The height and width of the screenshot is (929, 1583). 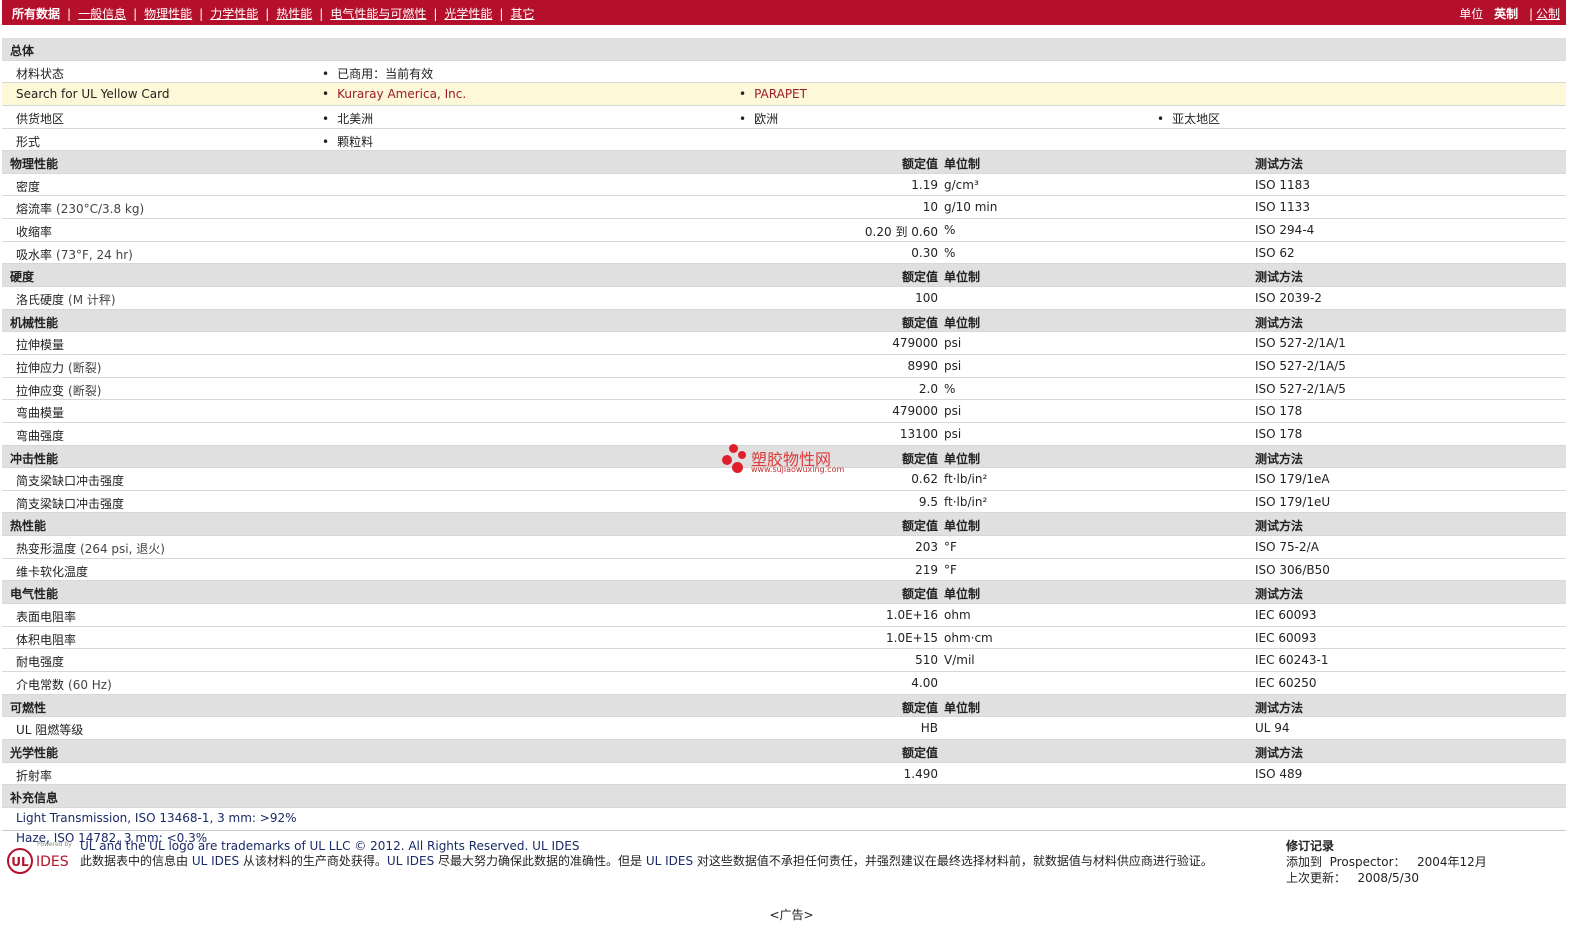 I want to click on test-method: ISO 527-2/1A/5, so click(x=1300, y=388).